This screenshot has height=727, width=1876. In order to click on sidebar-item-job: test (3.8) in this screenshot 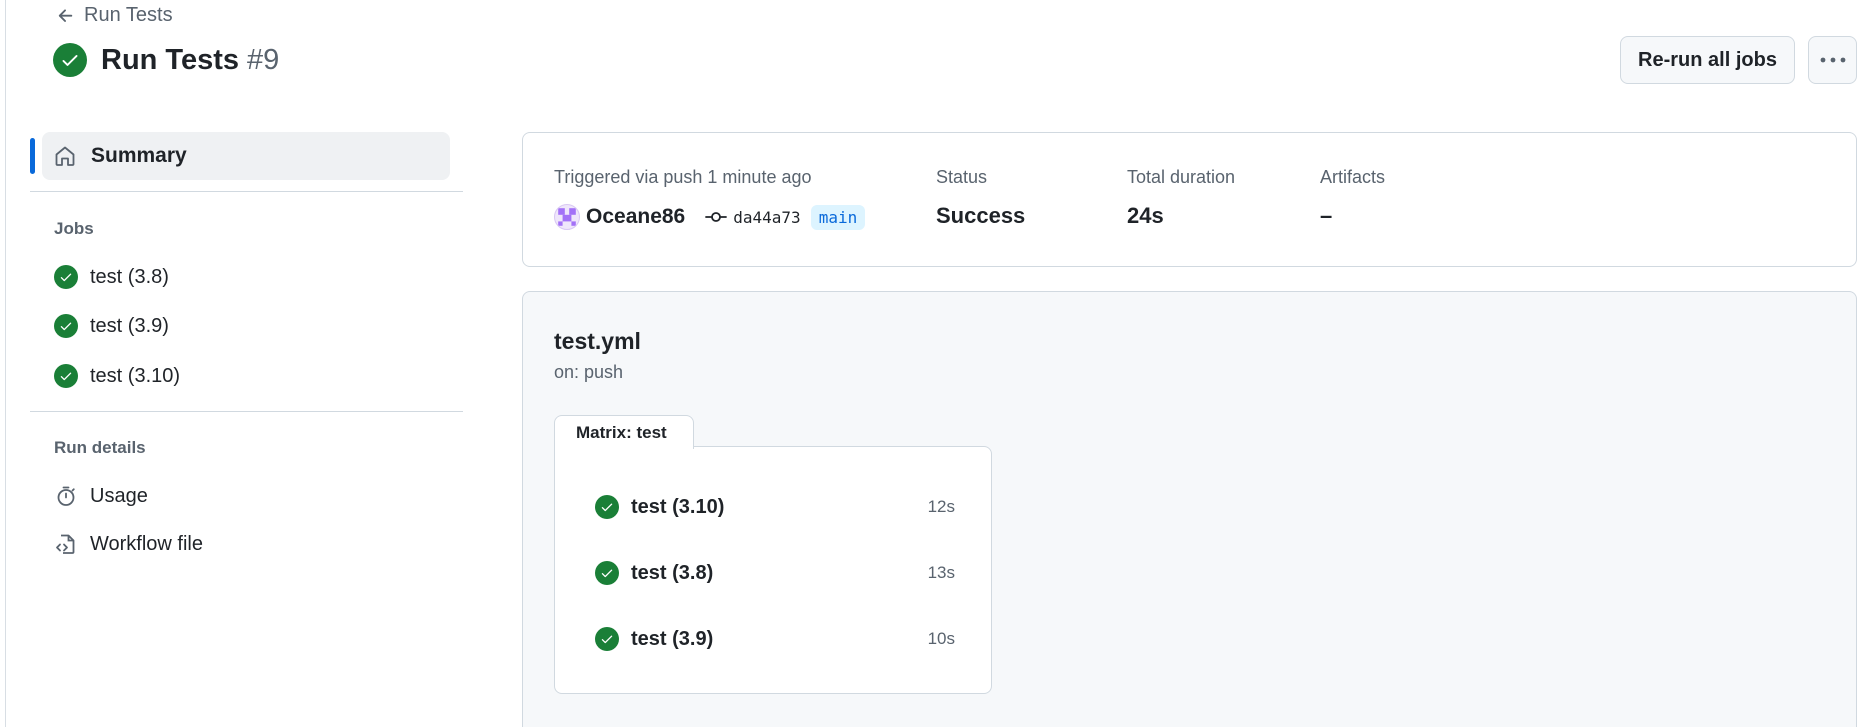, I will do `click(111, 277)`.